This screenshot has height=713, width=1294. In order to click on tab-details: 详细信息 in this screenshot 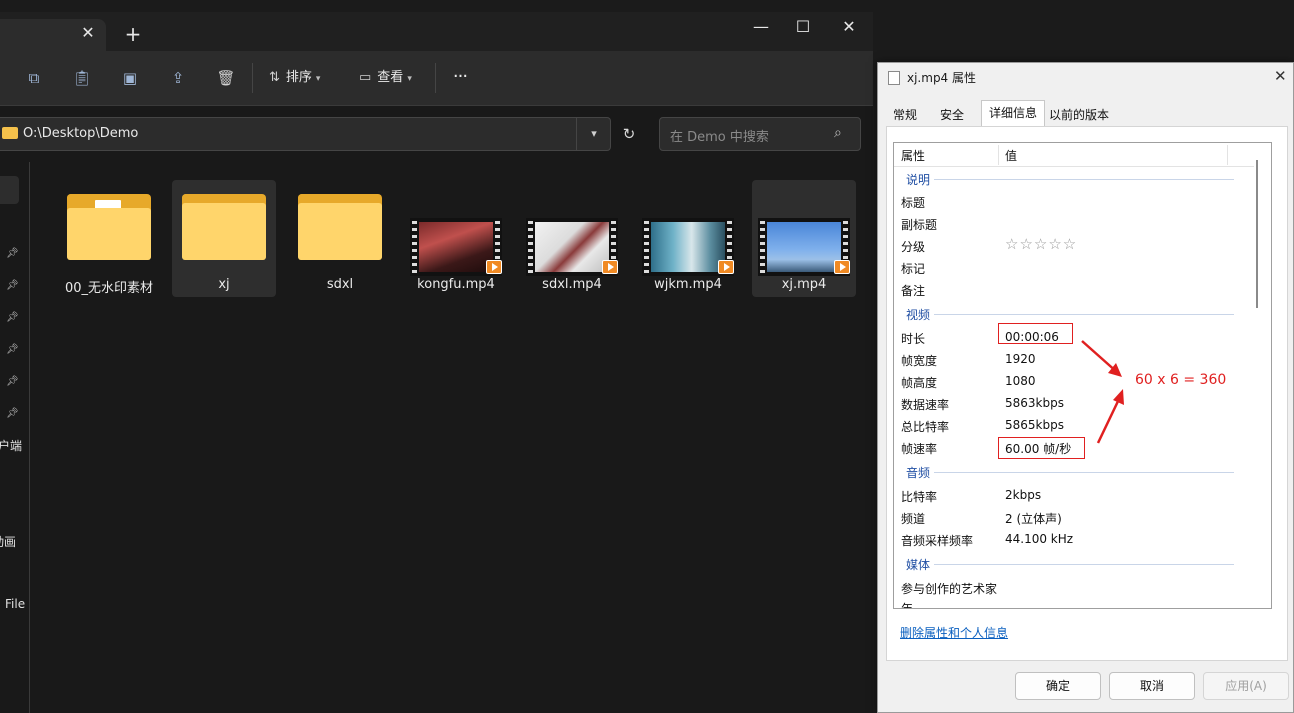, I will do `click(1013, 113)`.